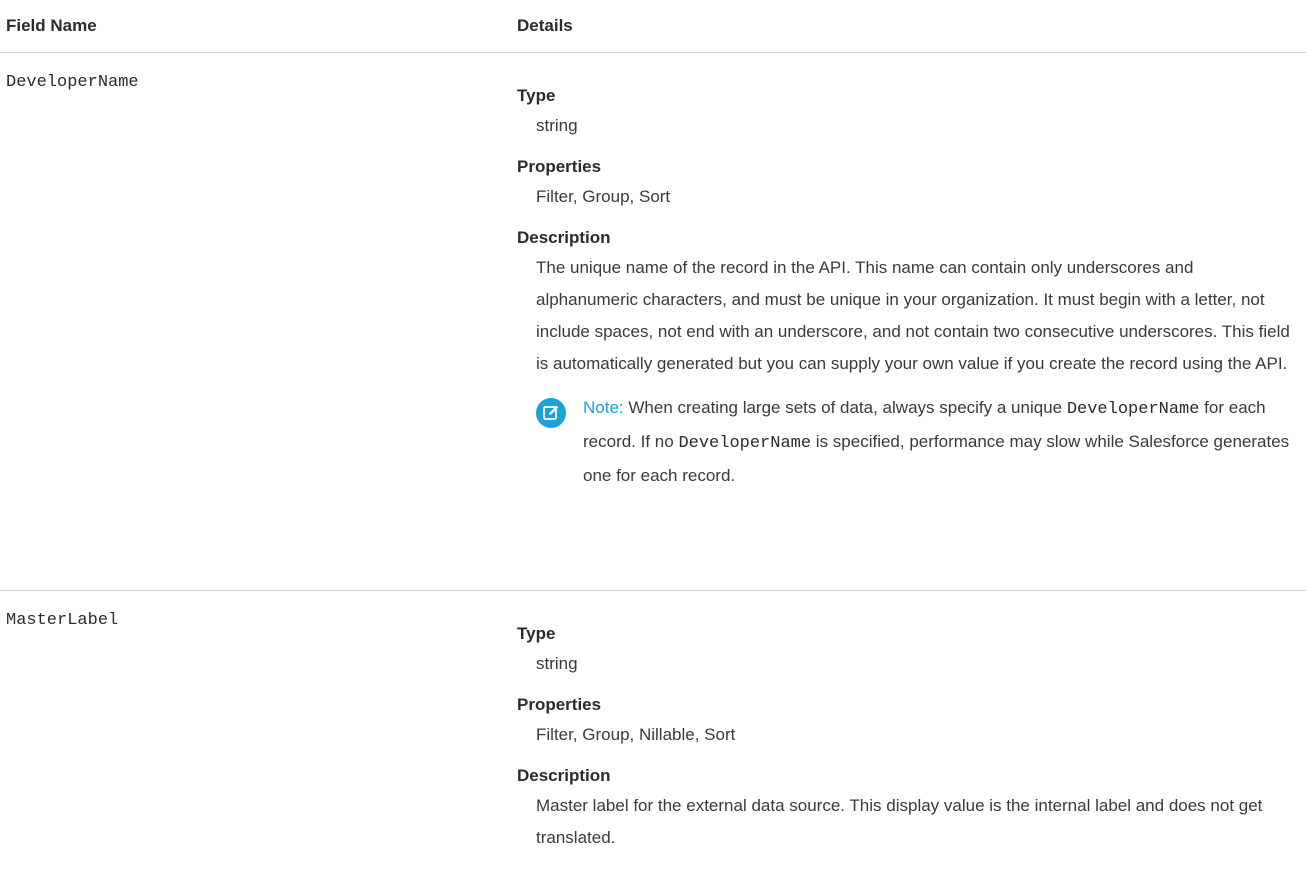 The height and width of the screenshot is (891, 1306). What do you see at coordinates (603, 196) in the screenshot?
I see `properties-value: Filter, Group, Sort` at bounding box center [603, 196].